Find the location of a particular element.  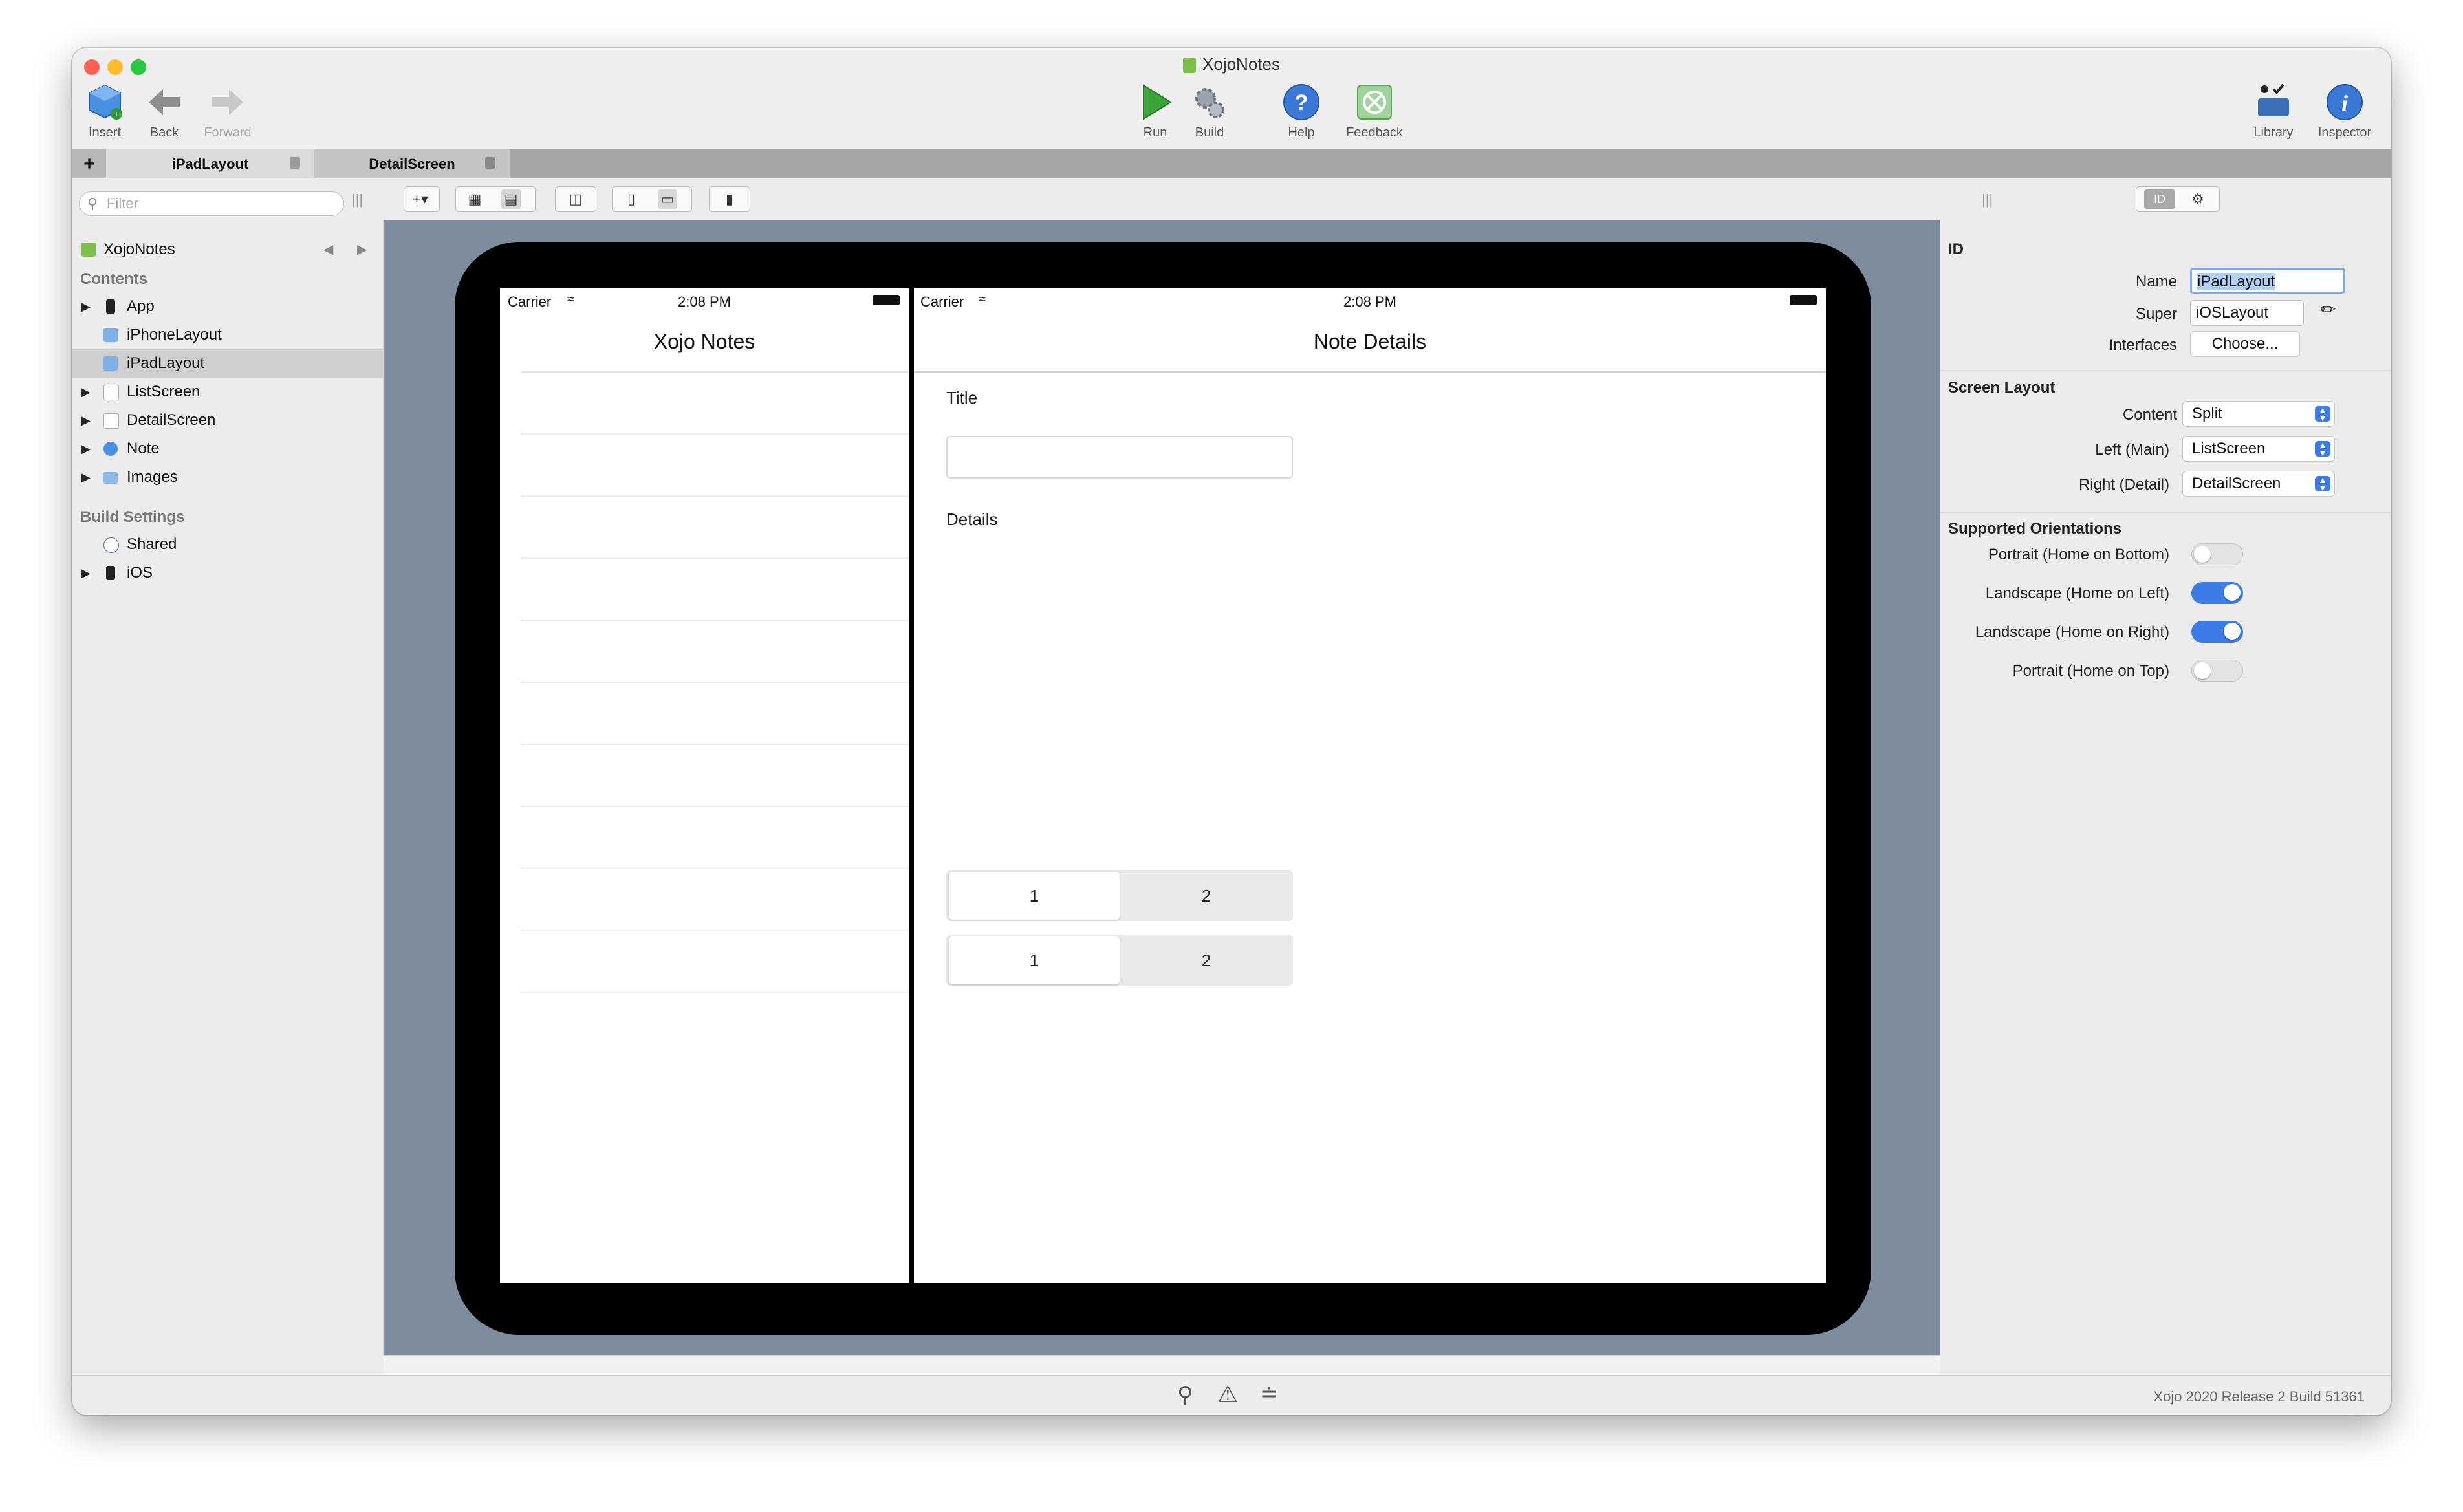

messages-feed-icon: ≐ is located at coordinates (1269, 1394).